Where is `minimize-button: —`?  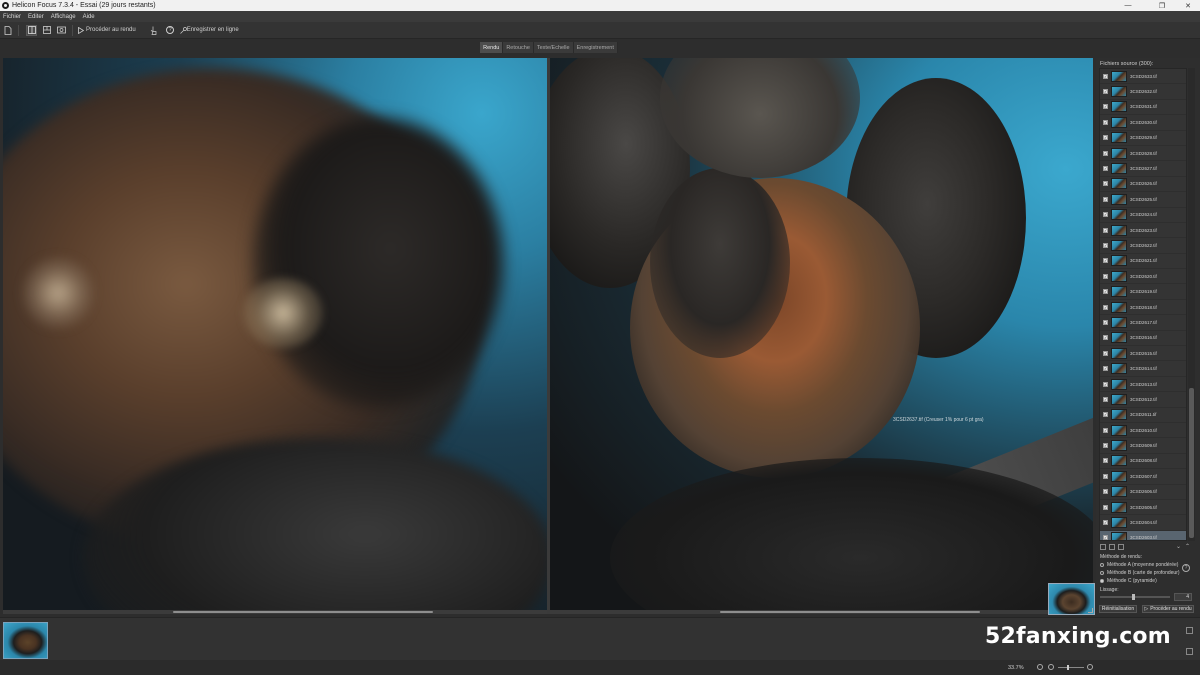
minimize-button: — is located at coordinates (1128, 5).